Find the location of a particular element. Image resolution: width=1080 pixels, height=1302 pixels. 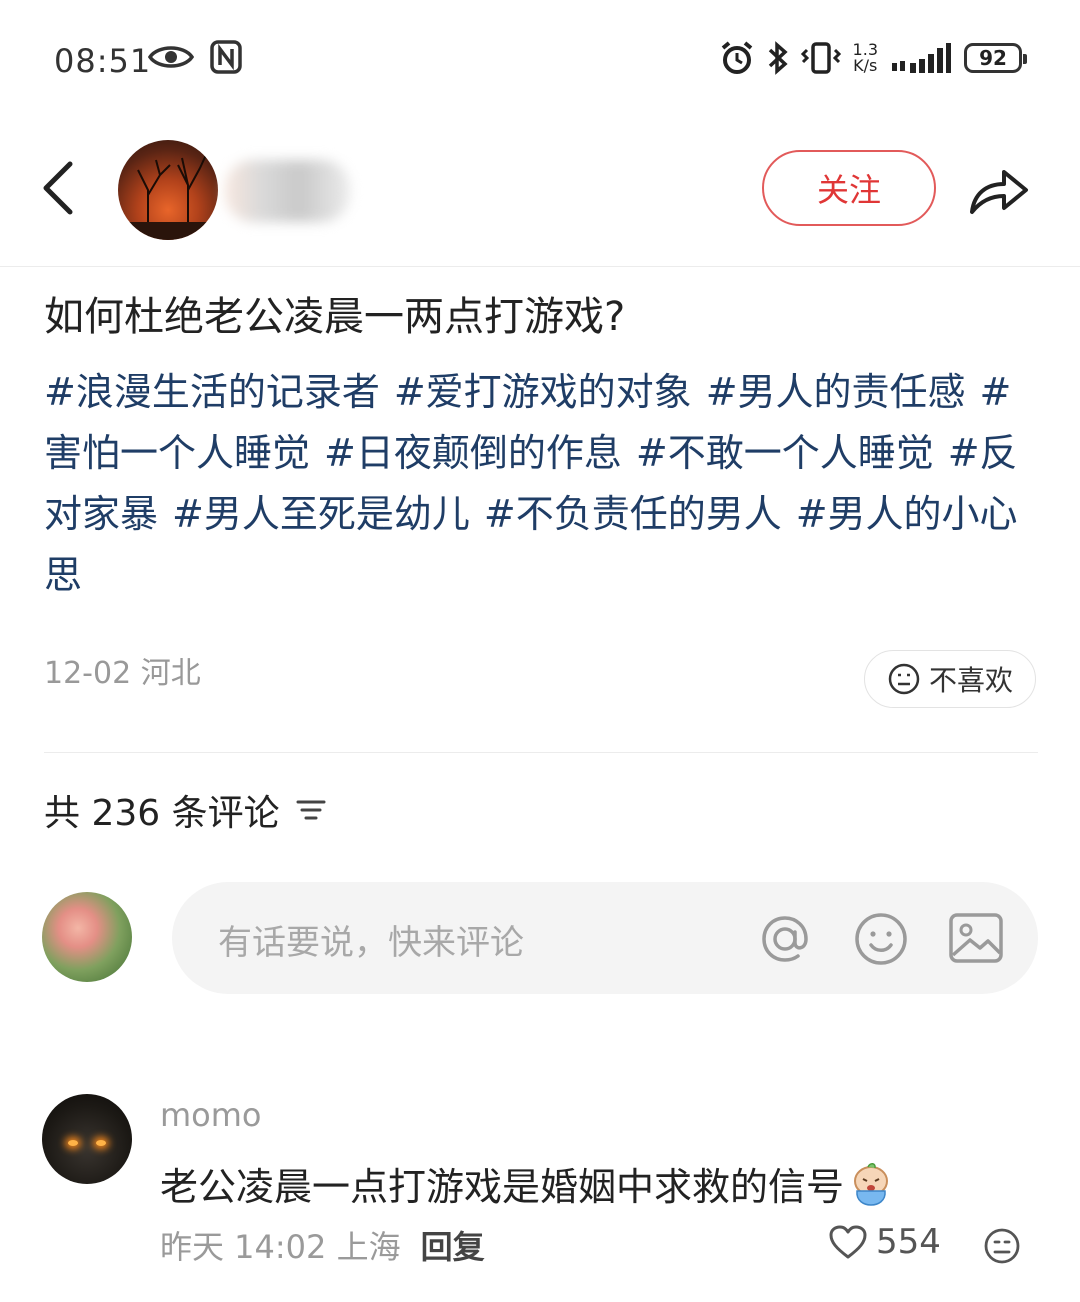

status-left-icons is located at coordinates (195, 57).